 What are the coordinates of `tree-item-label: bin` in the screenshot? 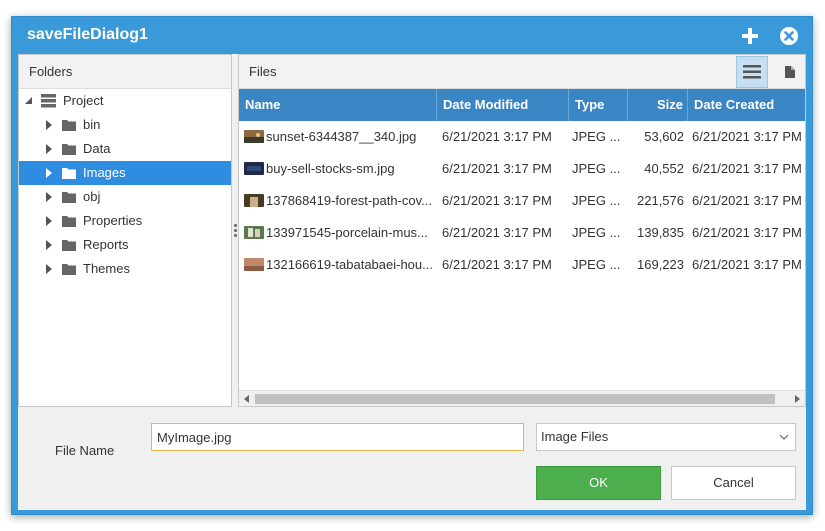 It's located at (92, 124).